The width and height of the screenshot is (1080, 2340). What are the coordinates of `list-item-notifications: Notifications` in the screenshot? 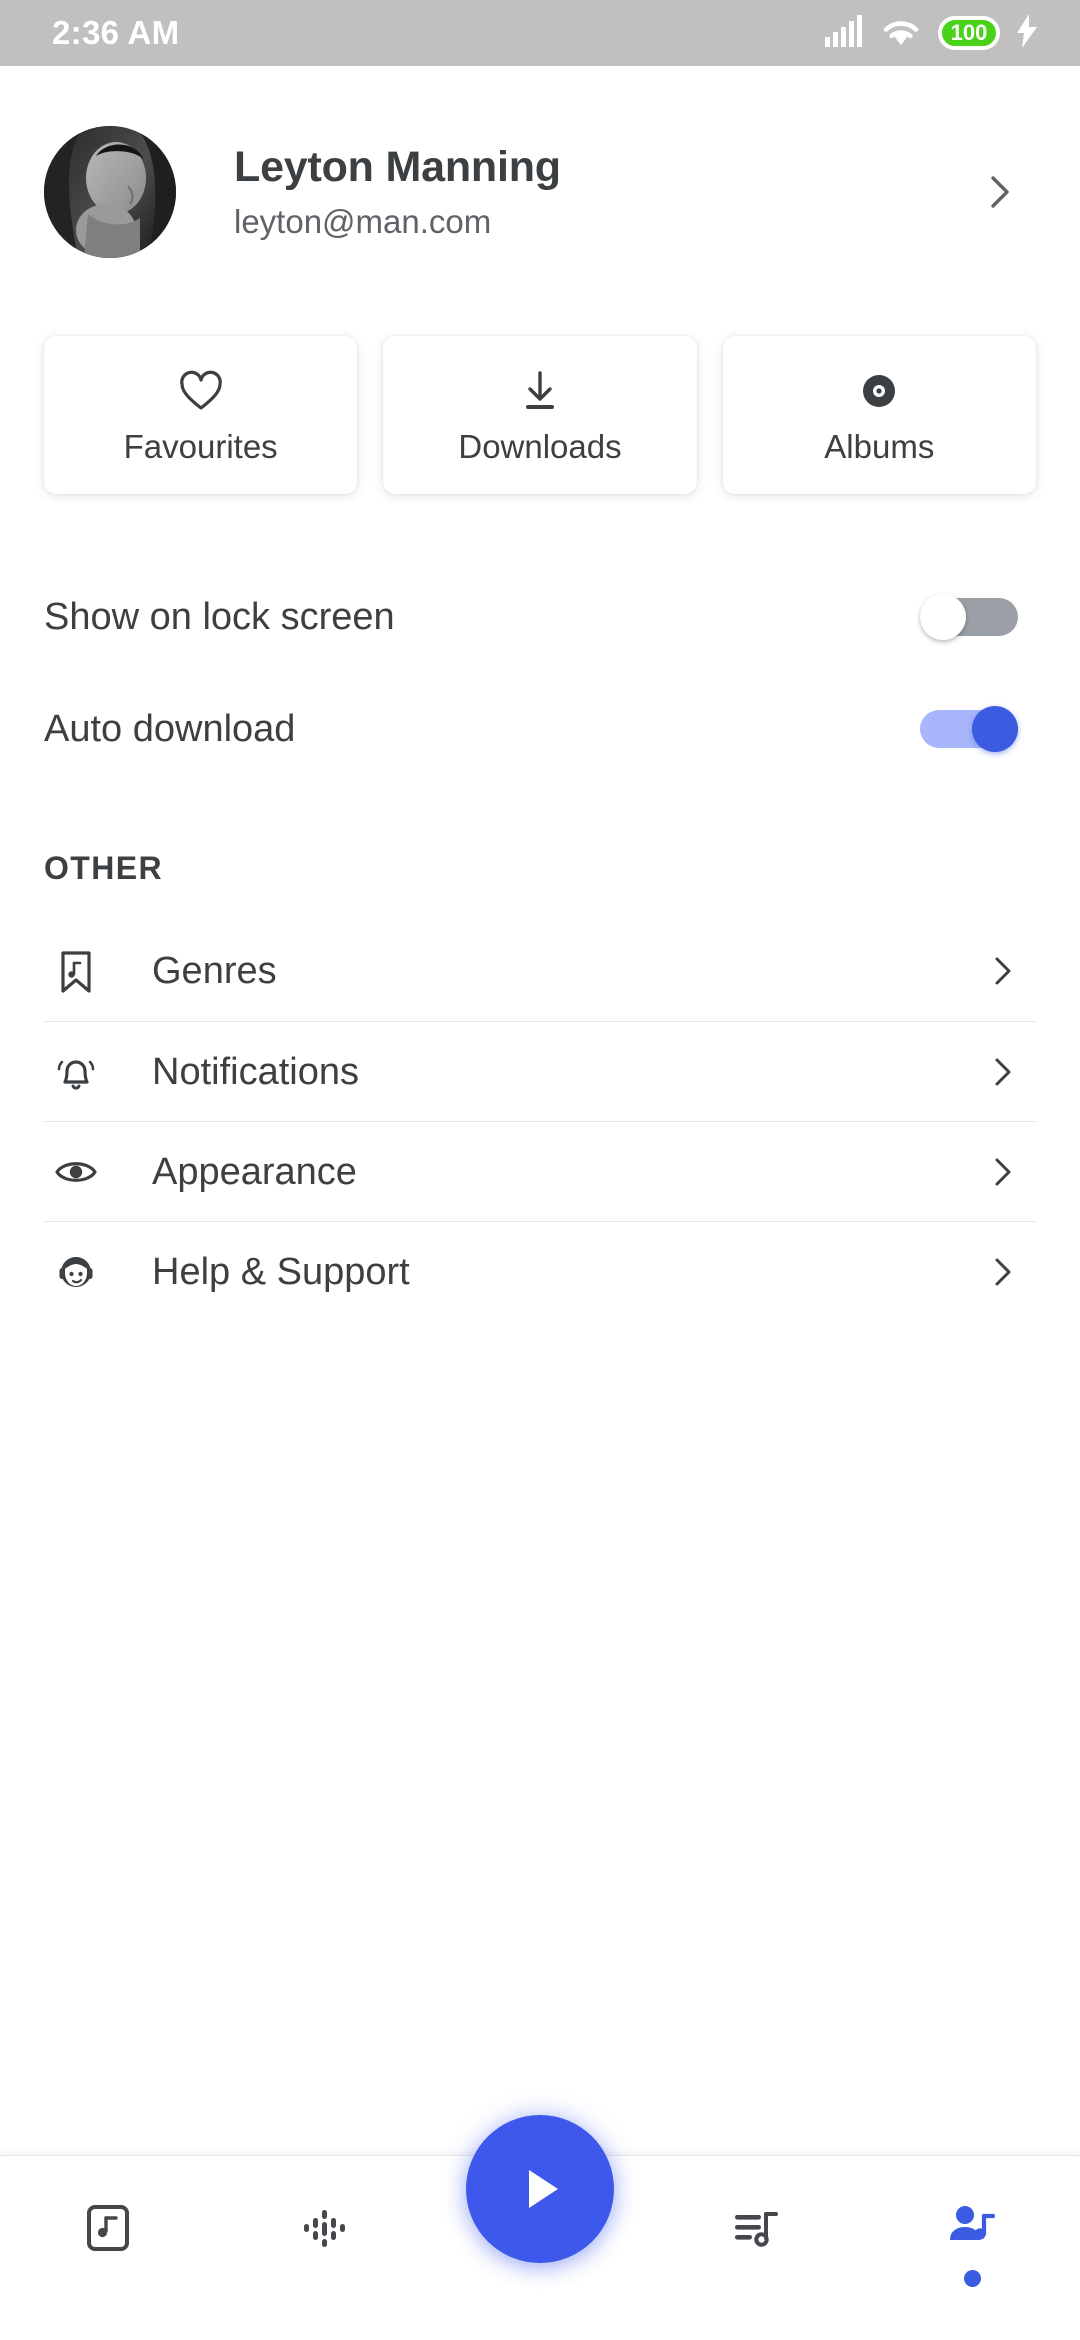 It's located at (540, 1071).